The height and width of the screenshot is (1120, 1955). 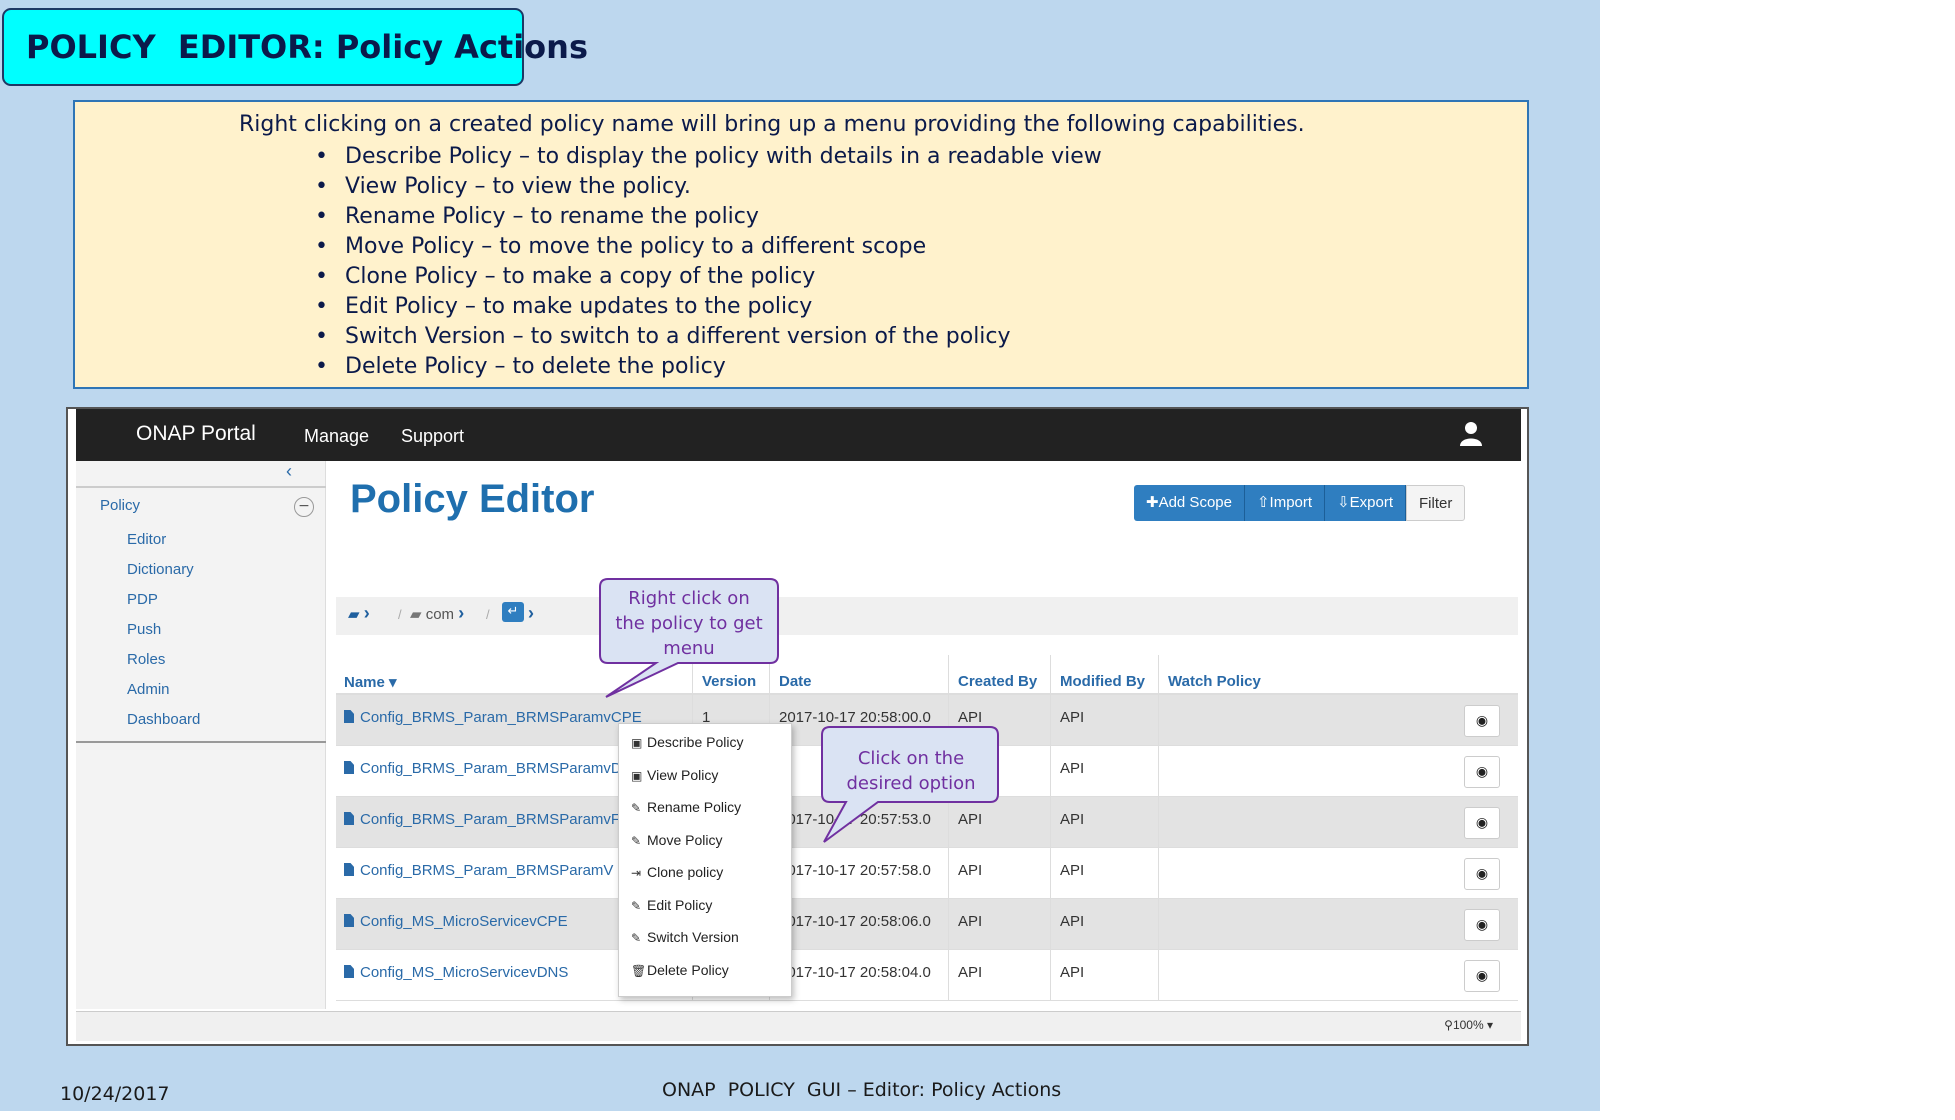 What do you see at coordinates (689, 623) in the screenshot?
I see `callout-right-click-text: Right click on the policy to get menu` at bounding box center [689, 623].